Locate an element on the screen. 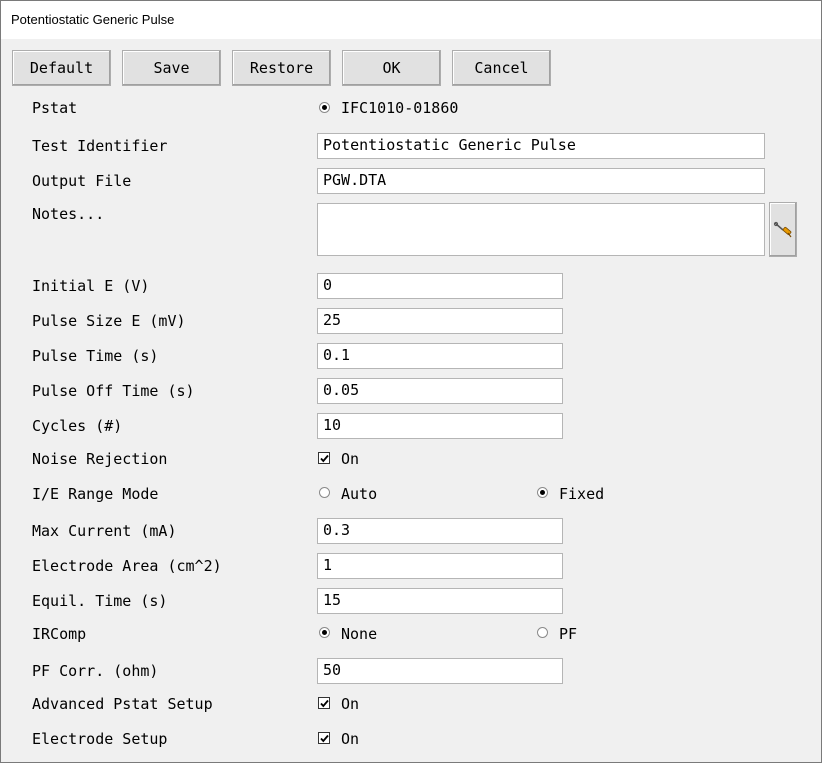 This screenshot has width=822, height=763. pstat-option-label: IFC1010-01860 is located at coordinates (400, 108).